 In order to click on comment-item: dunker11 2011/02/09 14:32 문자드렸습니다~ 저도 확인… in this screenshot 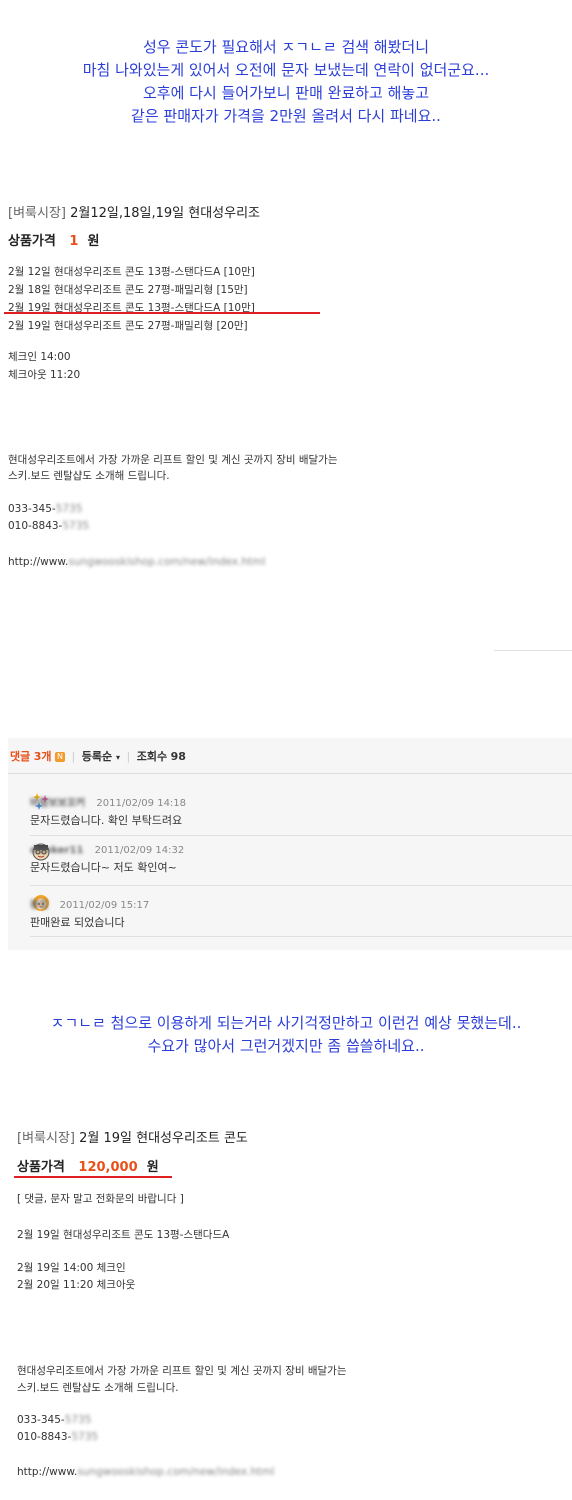, I will do `click(300, 860)`.